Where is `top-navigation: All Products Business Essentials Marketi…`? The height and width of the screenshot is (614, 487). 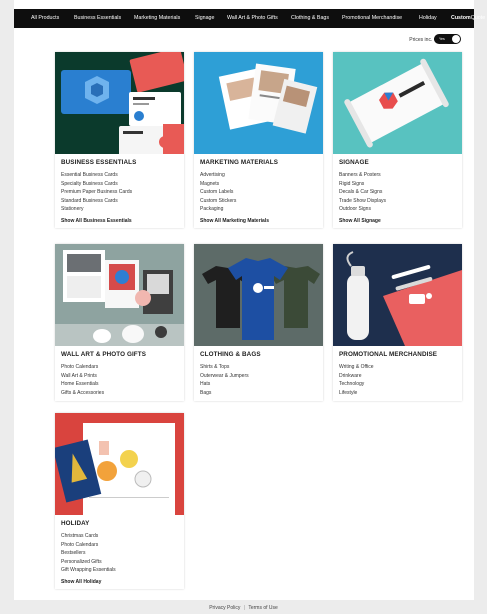 top-navigation: All Products Business Essentials Marketi… is located at coordinates (249, 18).